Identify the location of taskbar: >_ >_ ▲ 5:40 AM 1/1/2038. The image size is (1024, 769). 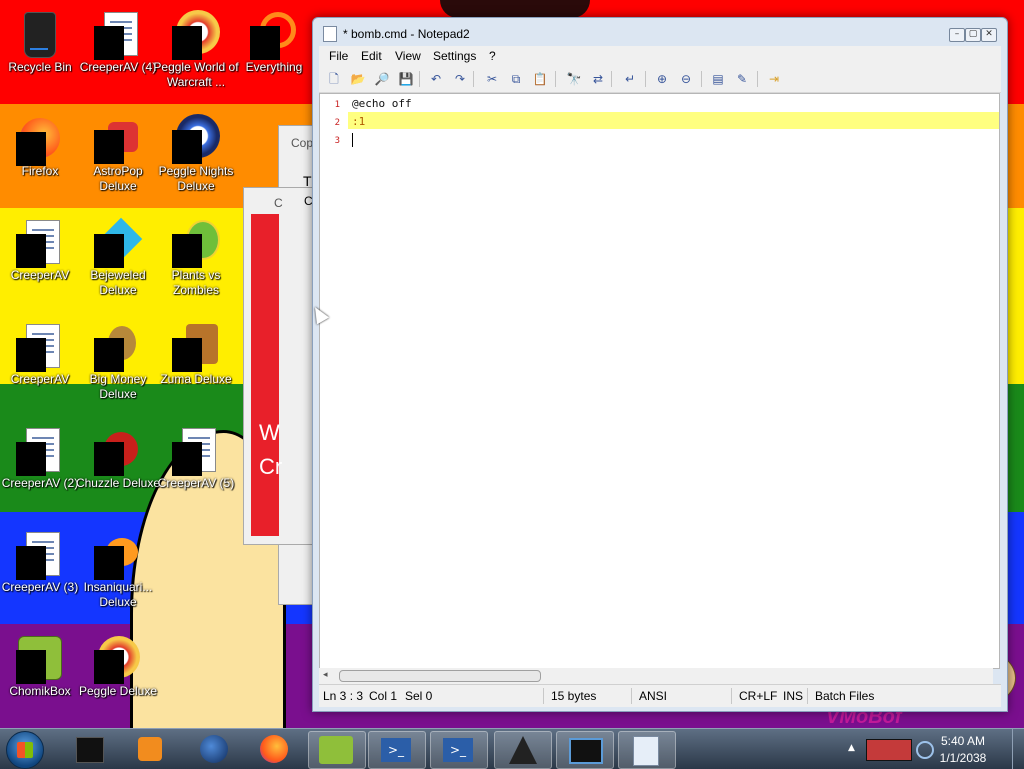
(512, 748).